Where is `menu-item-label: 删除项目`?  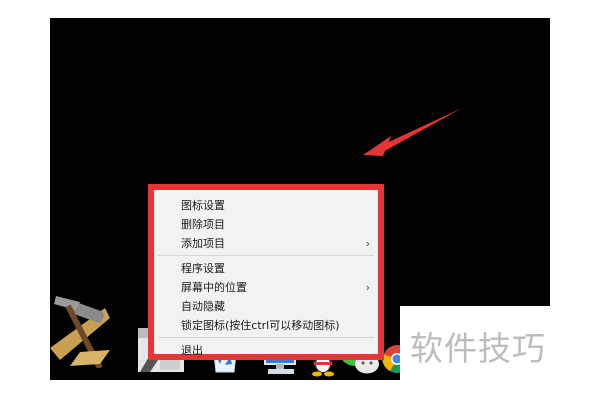 menu-item-label: 删除项目 is located at coordinates (203, 224).